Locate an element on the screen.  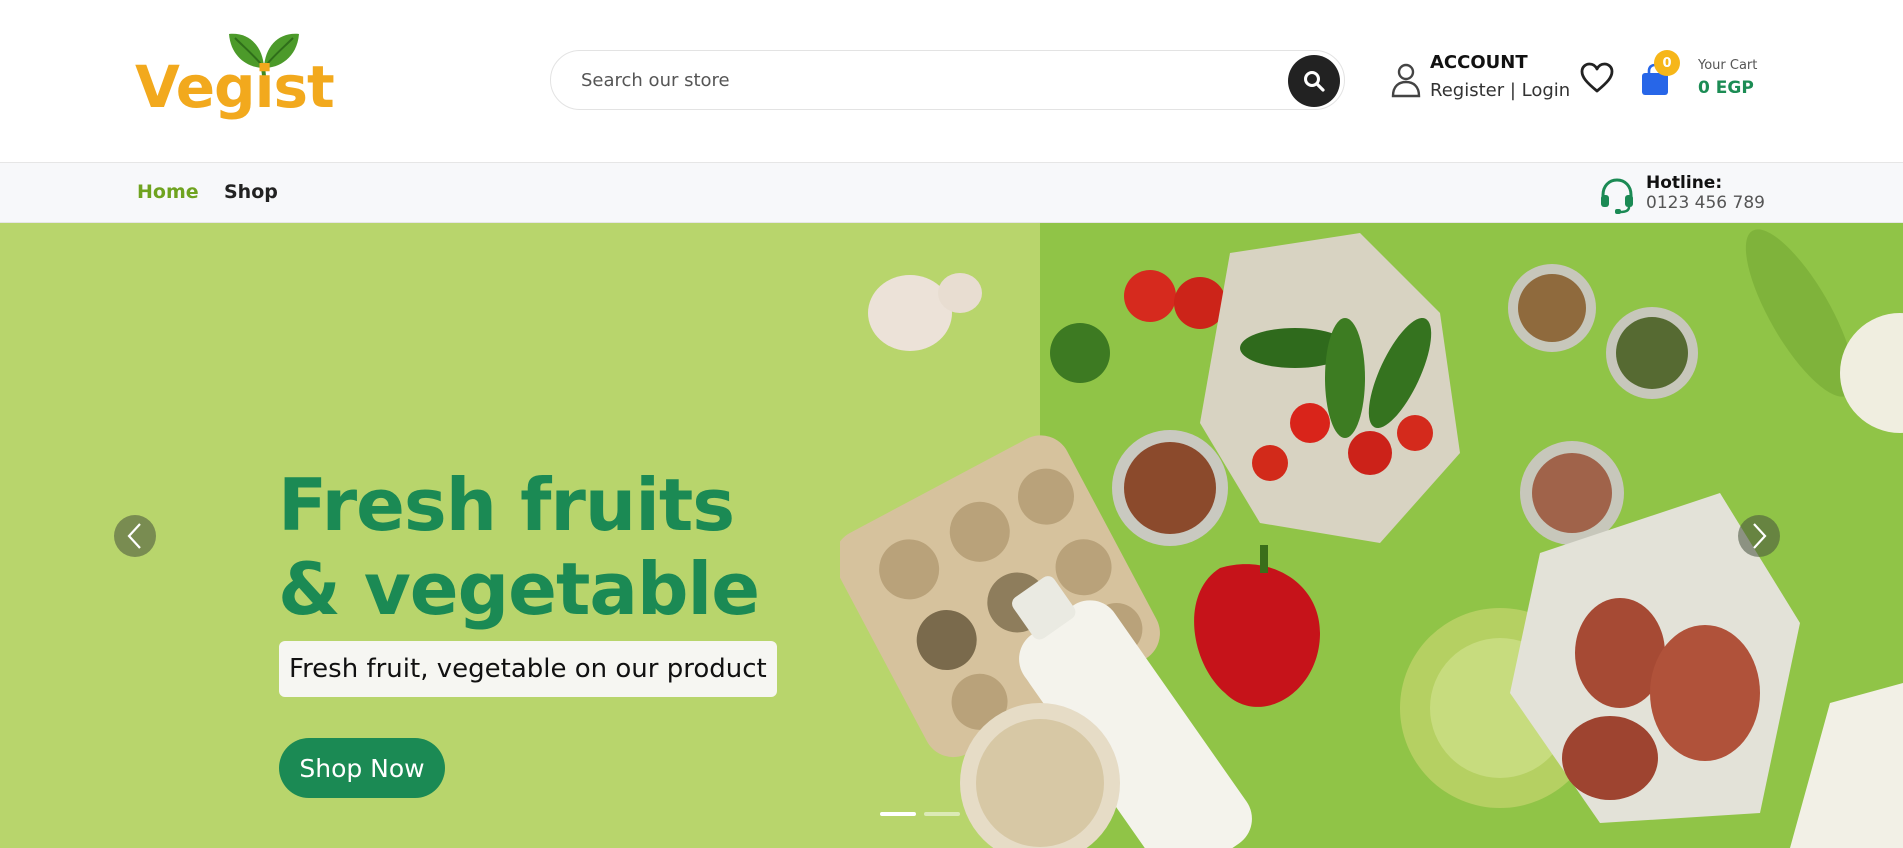
search-button is located at coordinates (1314, 81).